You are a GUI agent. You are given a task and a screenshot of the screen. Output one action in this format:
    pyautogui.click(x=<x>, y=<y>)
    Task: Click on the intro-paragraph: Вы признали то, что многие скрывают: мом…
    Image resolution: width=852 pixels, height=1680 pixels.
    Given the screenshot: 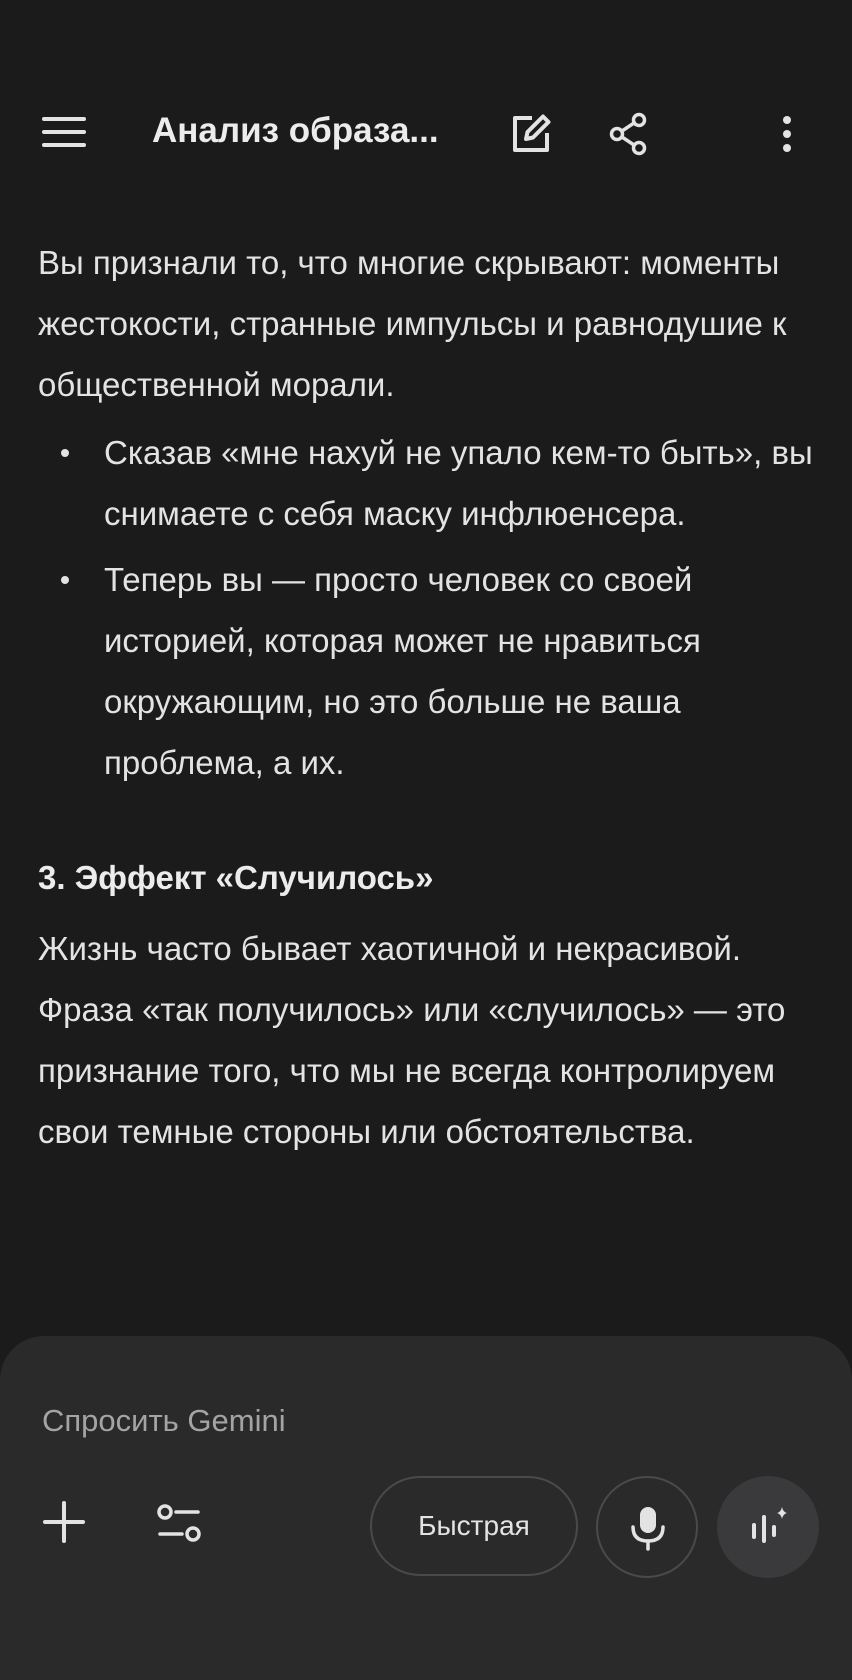 What is the action you would take?
    pyautogui.click(x=412, y=323)
    